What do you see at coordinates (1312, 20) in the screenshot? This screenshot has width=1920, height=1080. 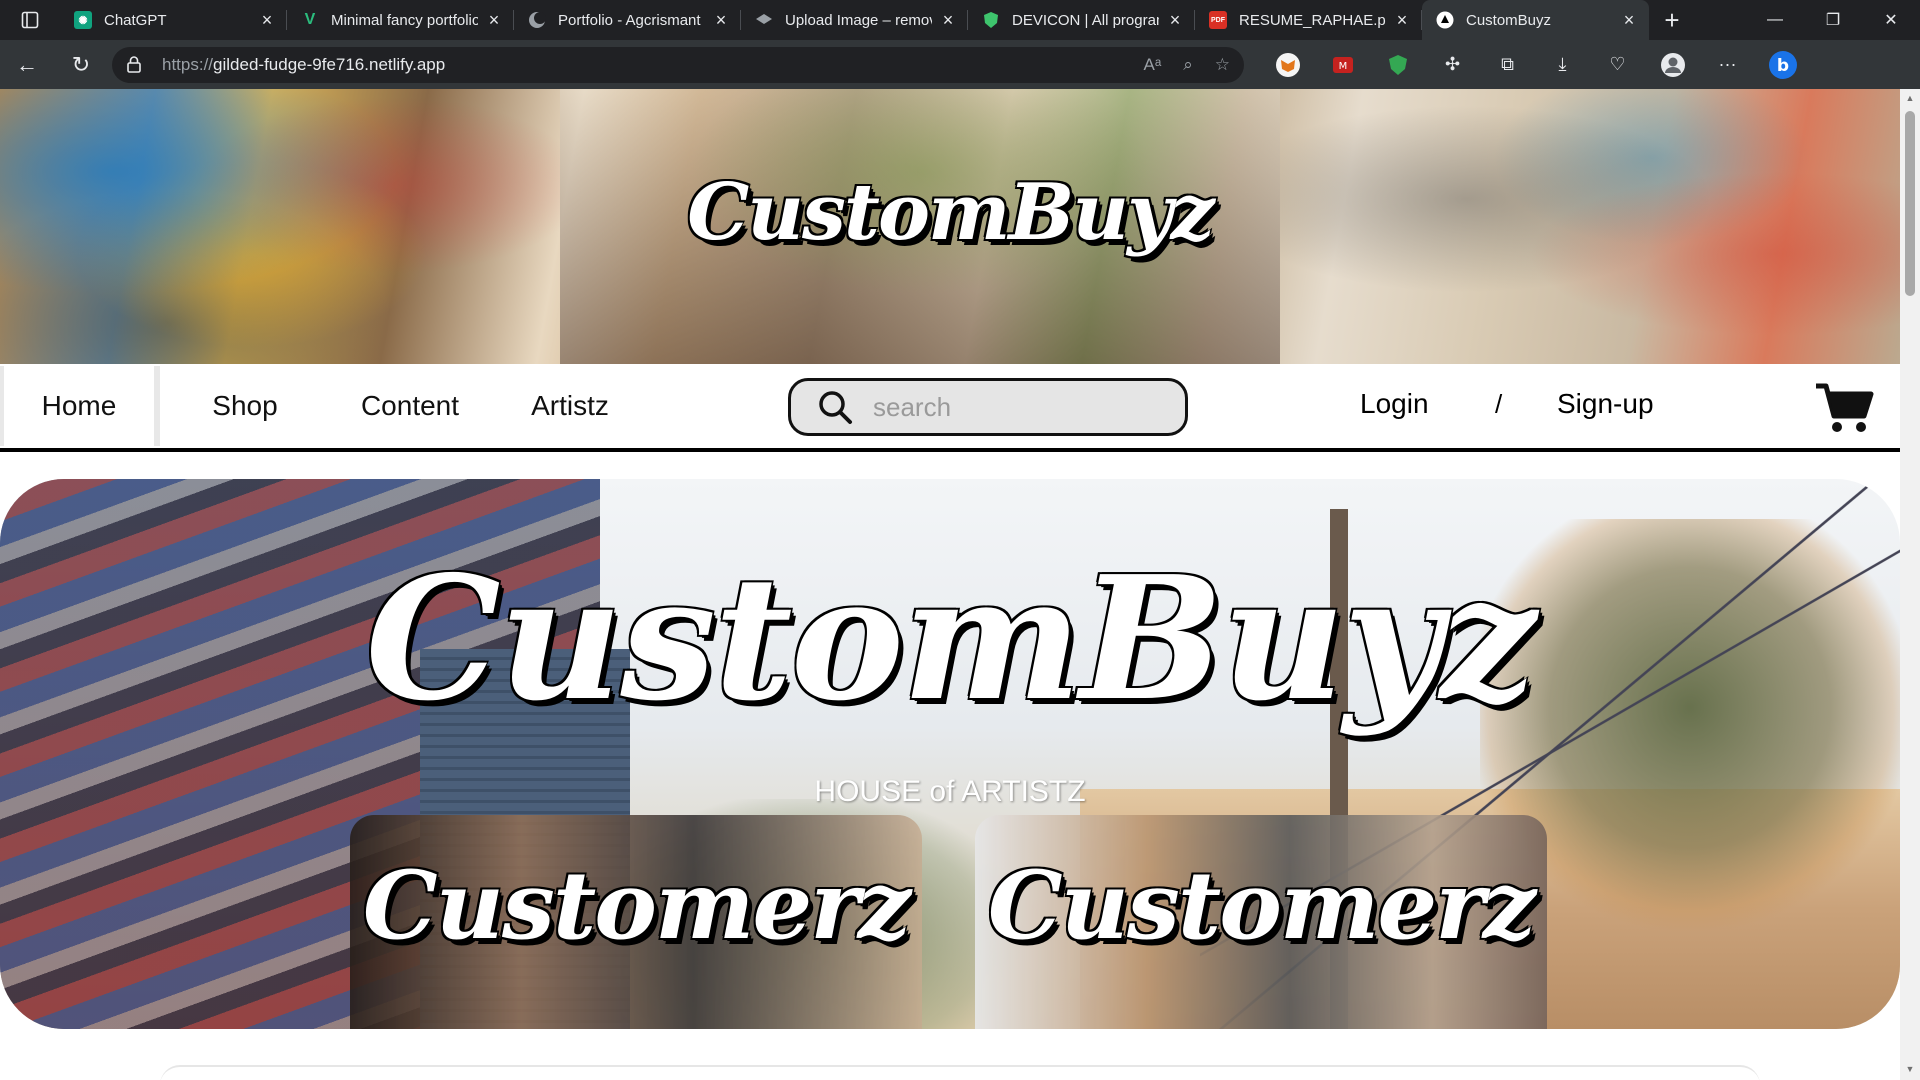 I see `tab-title: RESUME_RAPHAE.pdf` at bounding box center [1312, 20].